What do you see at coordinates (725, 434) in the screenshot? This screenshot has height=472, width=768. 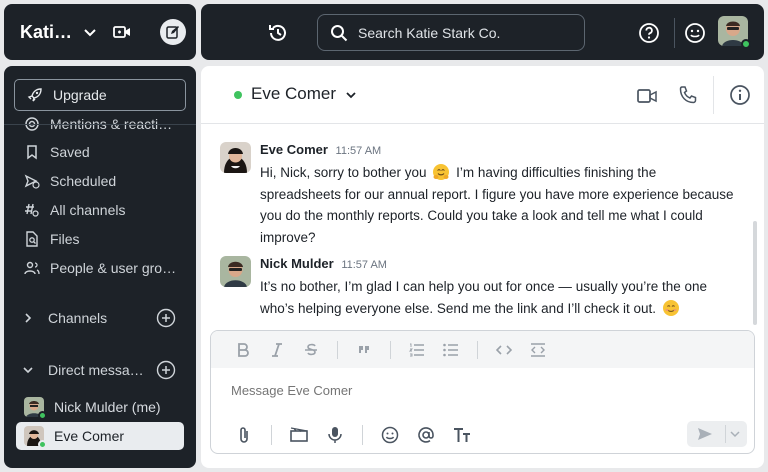 I see `send-divider` at bounding box center [725, 434].